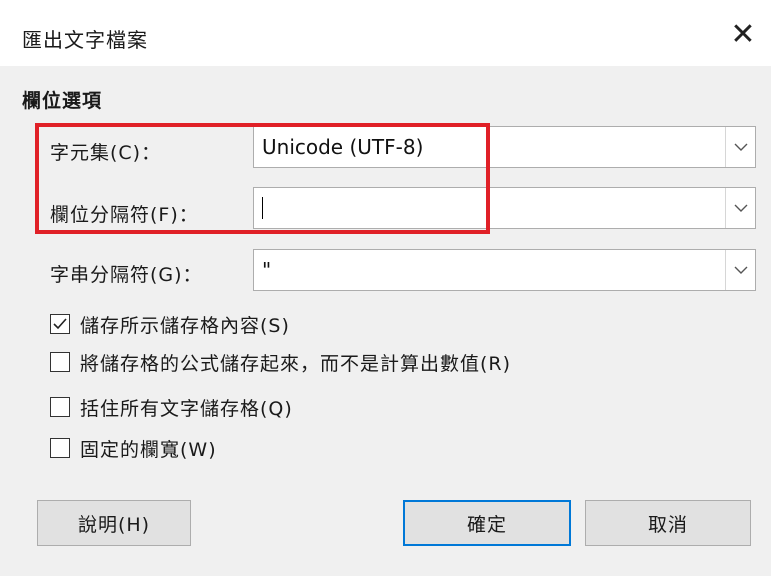  I want to click on charset-dropdown-button, so click(740, 147).